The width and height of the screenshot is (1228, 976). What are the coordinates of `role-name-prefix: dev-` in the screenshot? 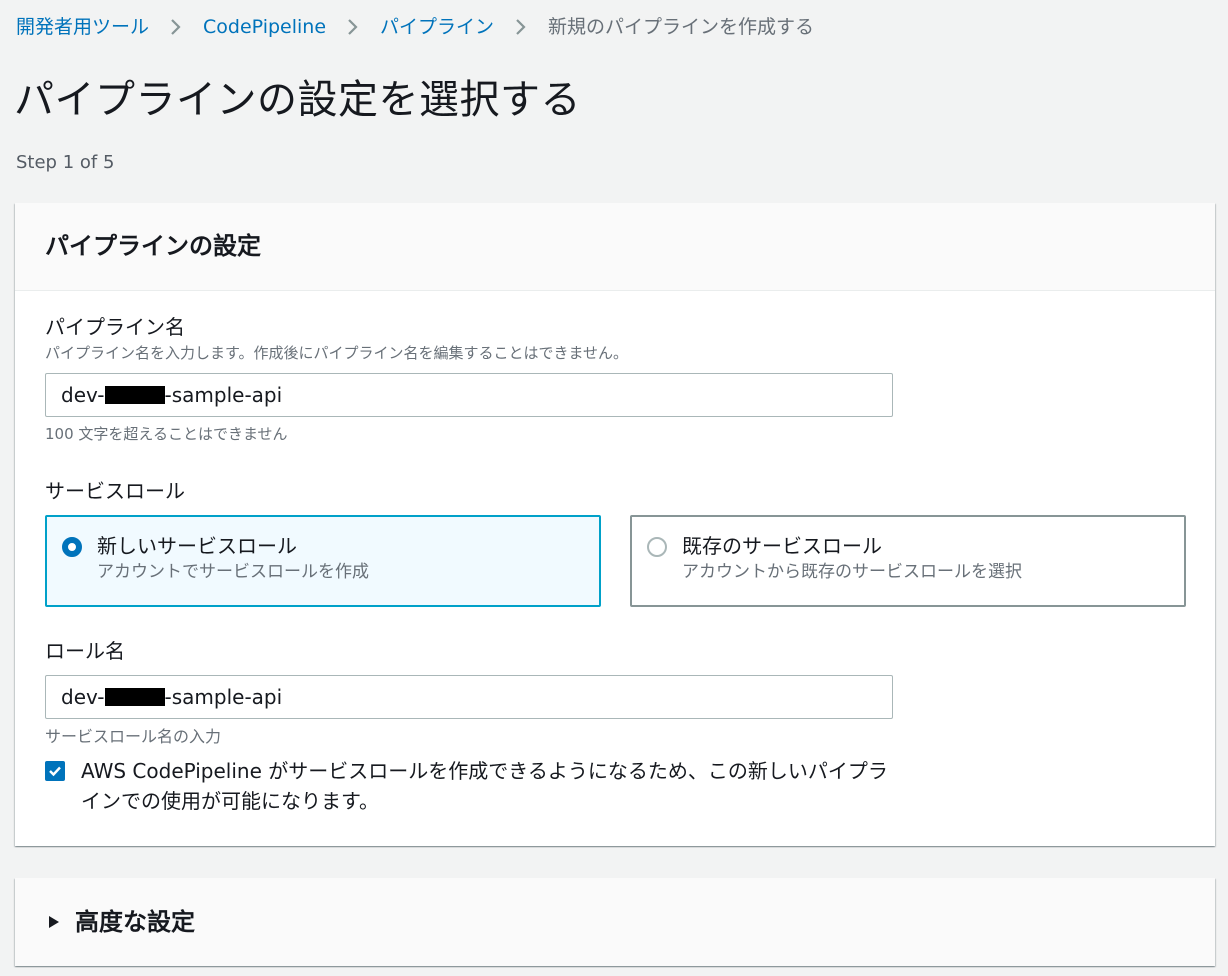 It's located at (83, 697).